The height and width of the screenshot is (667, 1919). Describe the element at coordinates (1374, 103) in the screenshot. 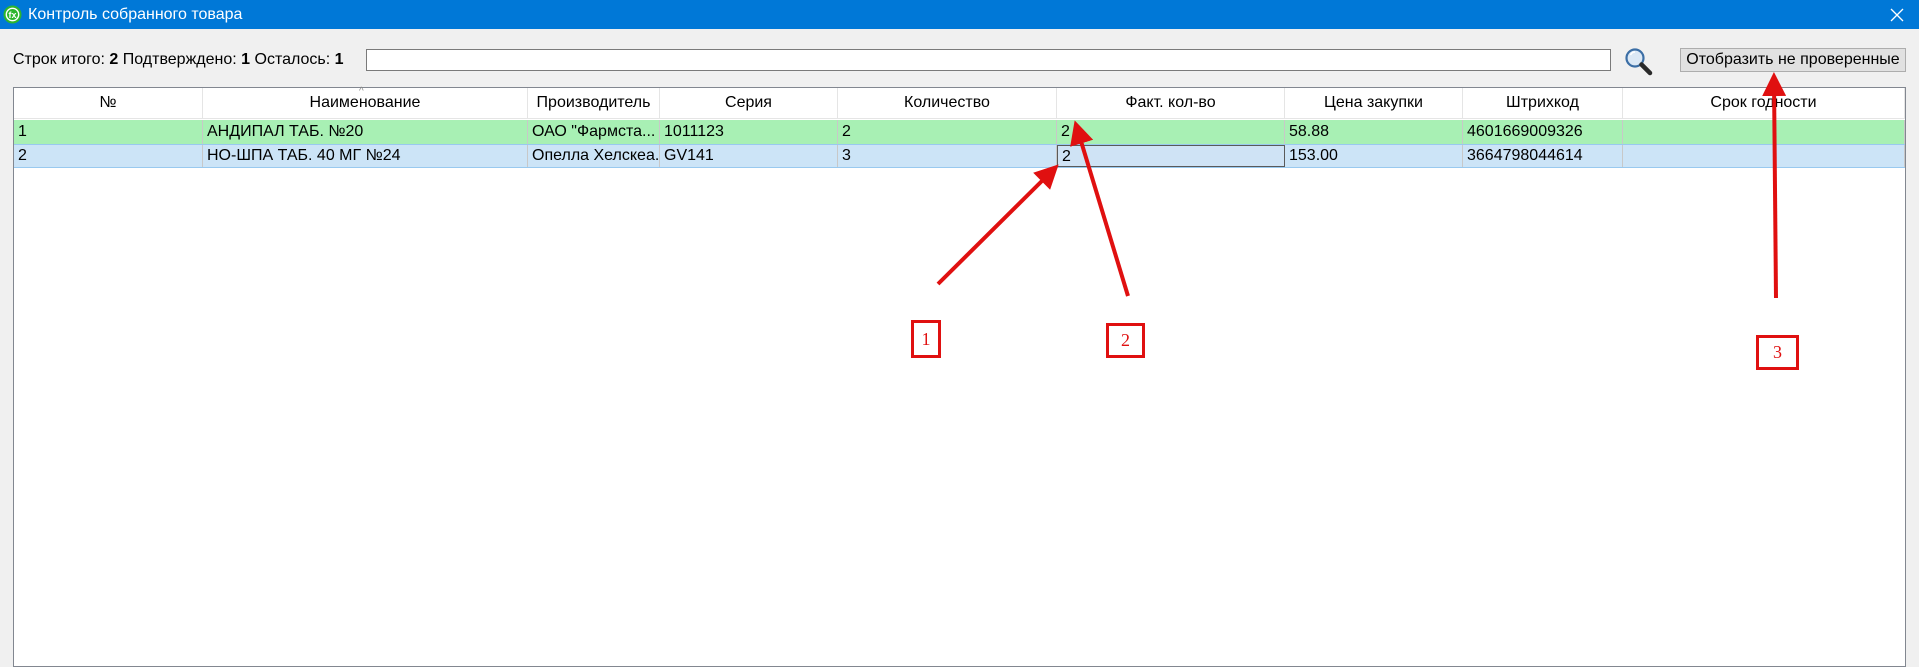

I see `column-header-purchase-price: Цена закупки` at that location.